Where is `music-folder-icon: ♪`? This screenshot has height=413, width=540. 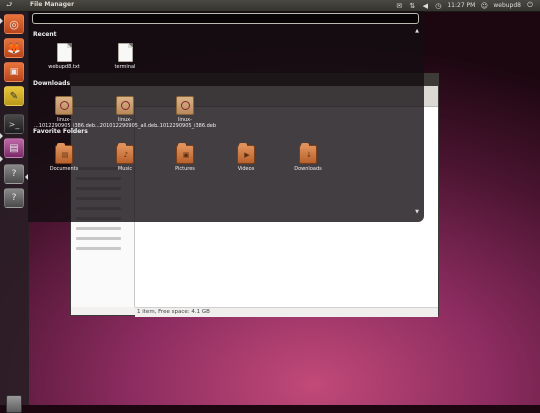 music-folder-icon: ♪ is located at coordinates (125, 153).